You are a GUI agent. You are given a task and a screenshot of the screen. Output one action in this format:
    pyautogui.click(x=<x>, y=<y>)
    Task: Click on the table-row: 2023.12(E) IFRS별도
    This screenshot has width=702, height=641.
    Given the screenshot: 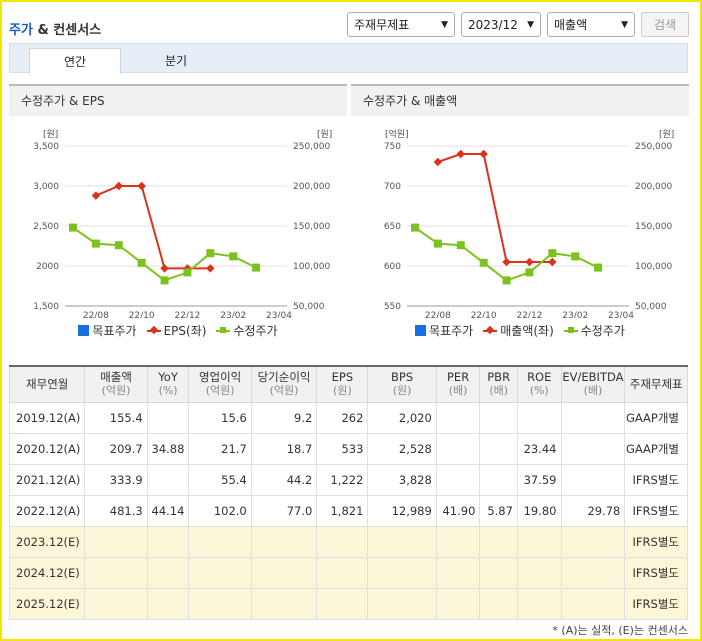 What is the action you would take?
    pyautogui.click(x=348, y=541)
    